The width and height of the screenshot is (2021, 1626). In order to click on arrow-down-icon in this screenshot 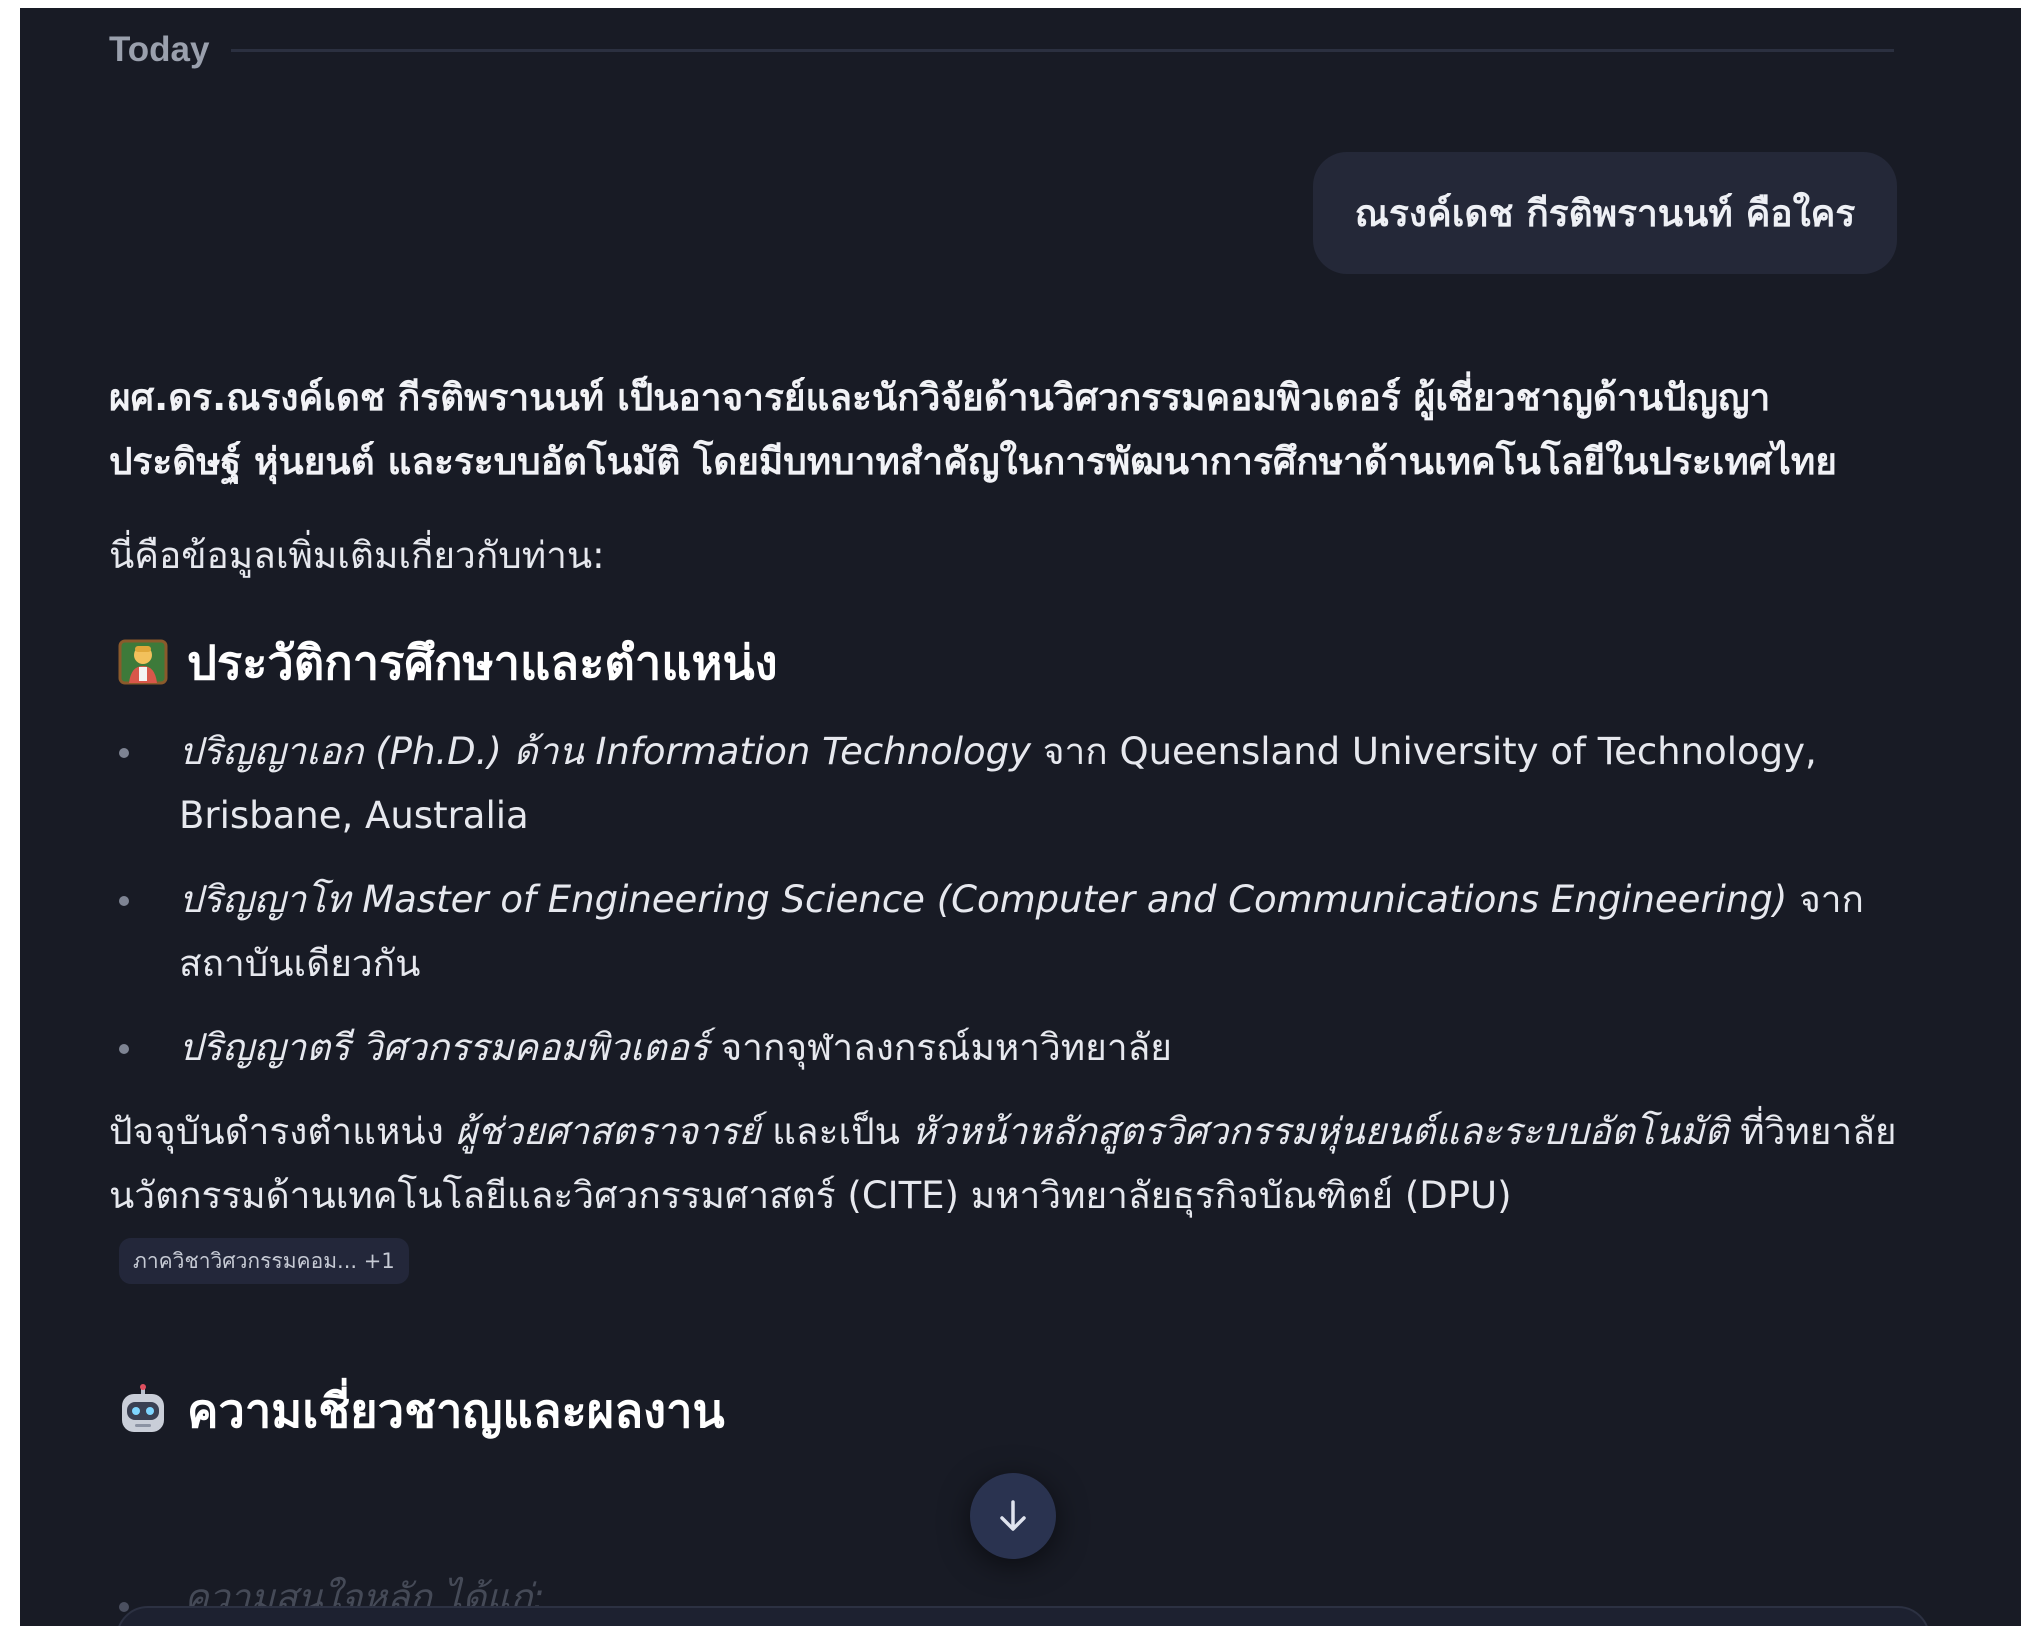, I will do `click(1013, 1516)`.